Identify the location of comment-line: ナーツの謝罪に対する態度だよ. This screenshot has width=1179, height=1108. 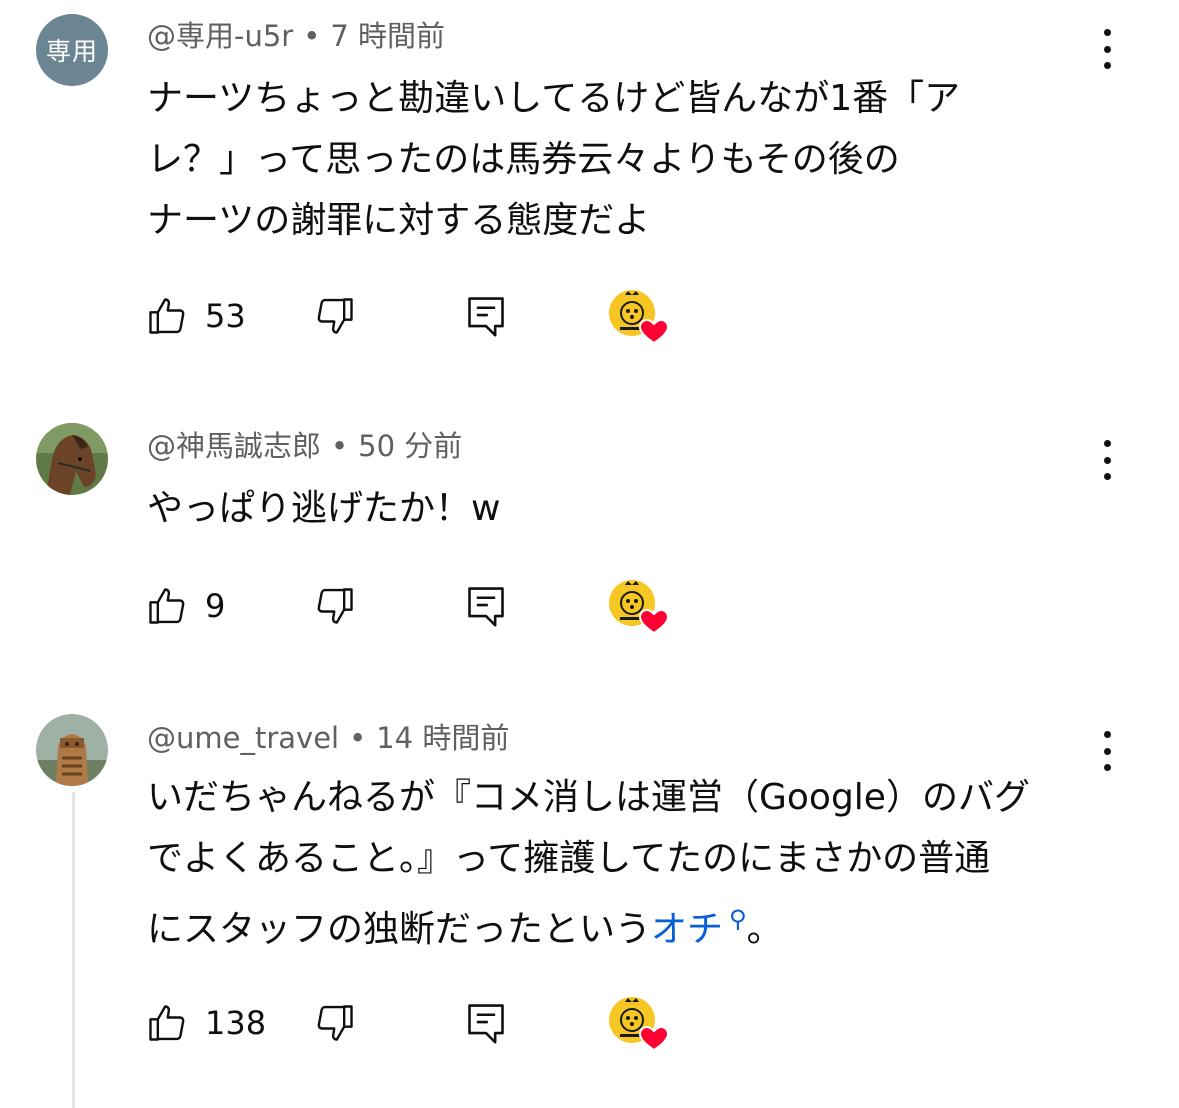
(399, 220).